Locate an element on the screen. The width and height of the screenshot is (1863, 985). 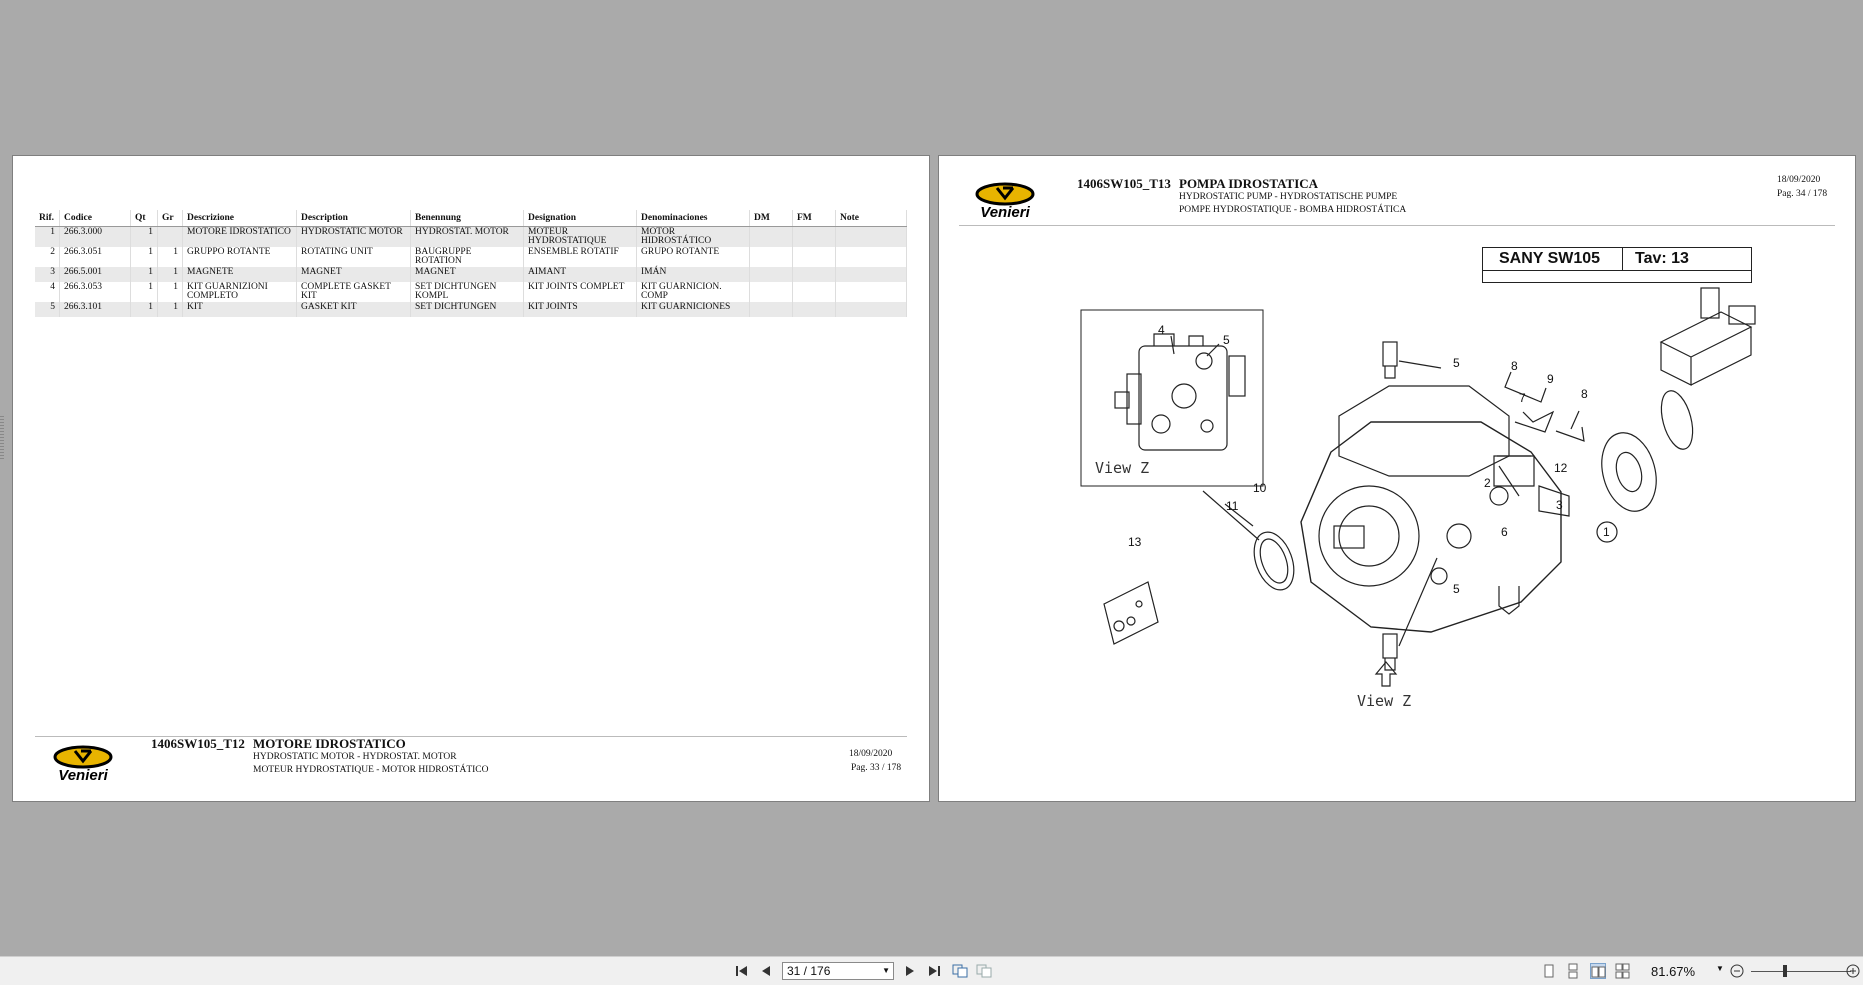
col-fm: FM is located at coordinates (814, 218).